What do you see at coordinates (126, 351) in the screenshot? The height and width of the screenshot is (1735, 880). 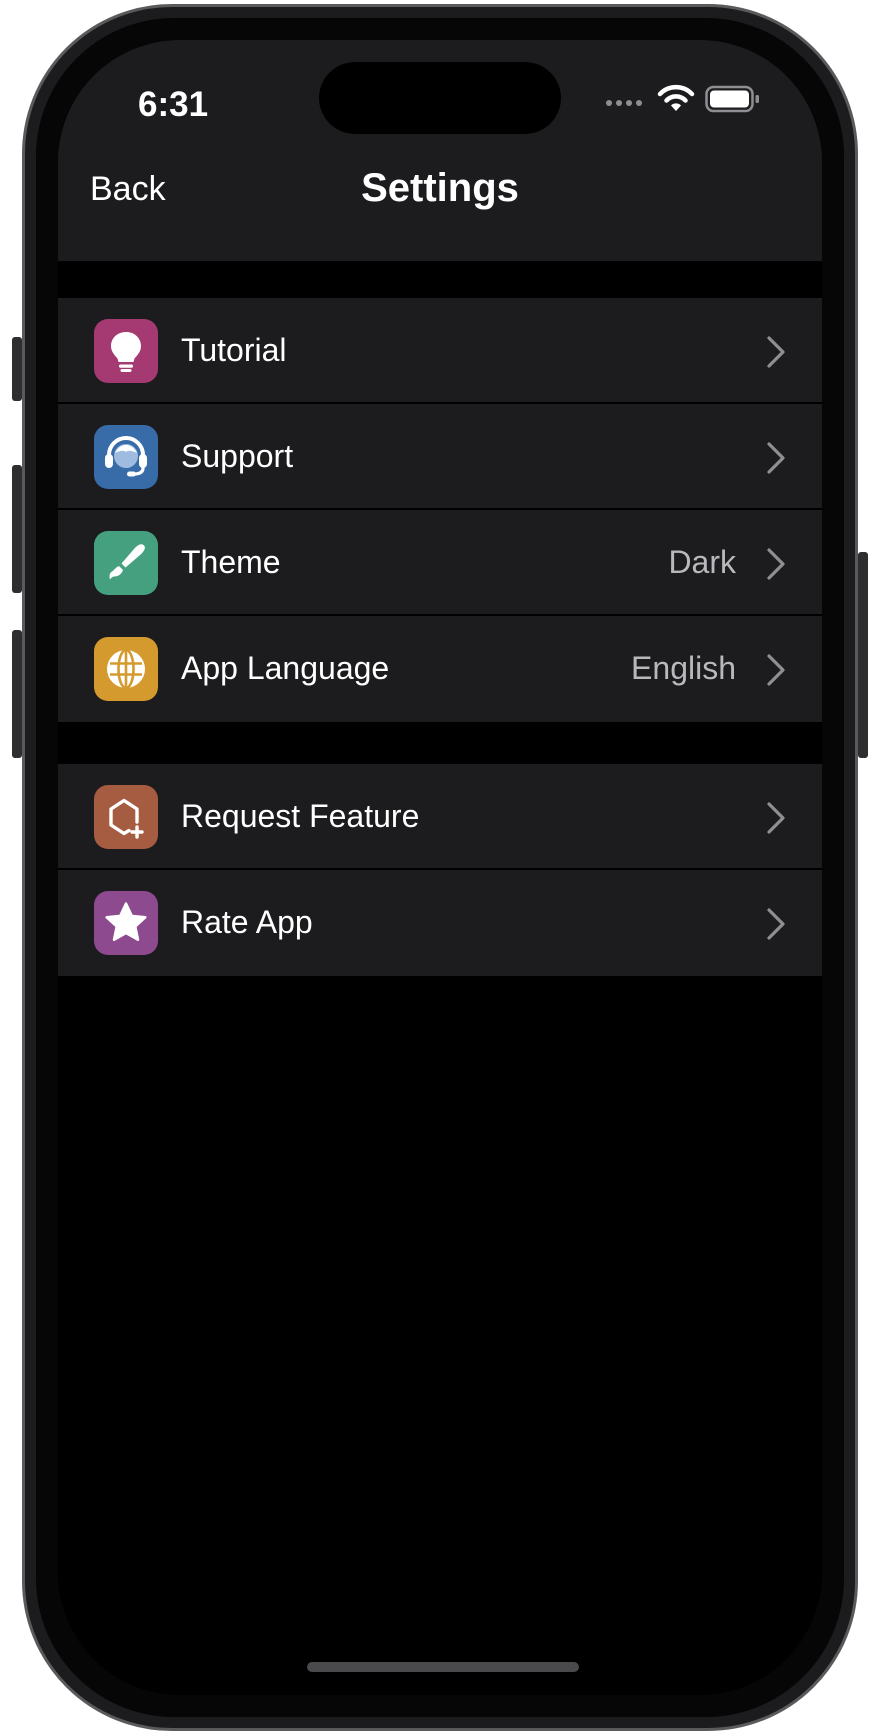 I see `lightbulb-icon` at bounding box center [126, 351].